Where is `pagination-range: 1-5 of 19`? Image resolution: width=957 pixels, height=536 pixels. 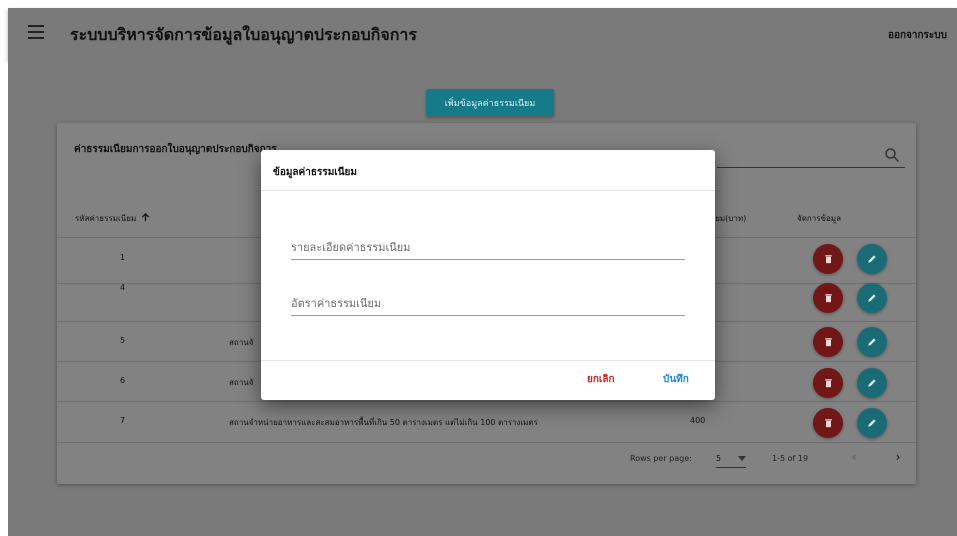
pagination-range: 1-5 of 19 is located at coordinates (790, 458).